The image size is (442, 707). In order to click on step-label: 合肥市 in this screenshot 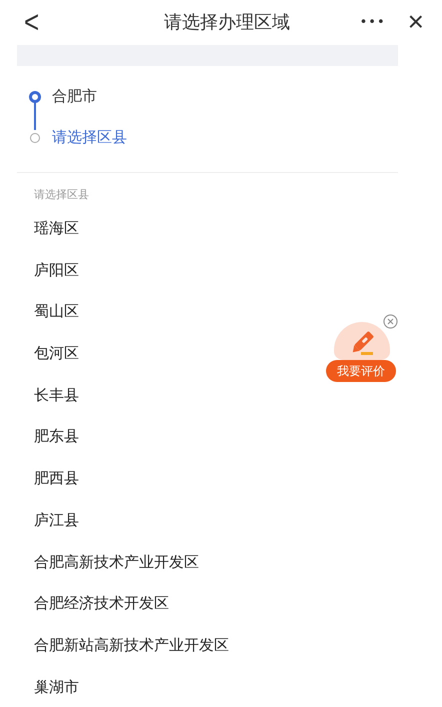, I will do `click(74, 96)`.